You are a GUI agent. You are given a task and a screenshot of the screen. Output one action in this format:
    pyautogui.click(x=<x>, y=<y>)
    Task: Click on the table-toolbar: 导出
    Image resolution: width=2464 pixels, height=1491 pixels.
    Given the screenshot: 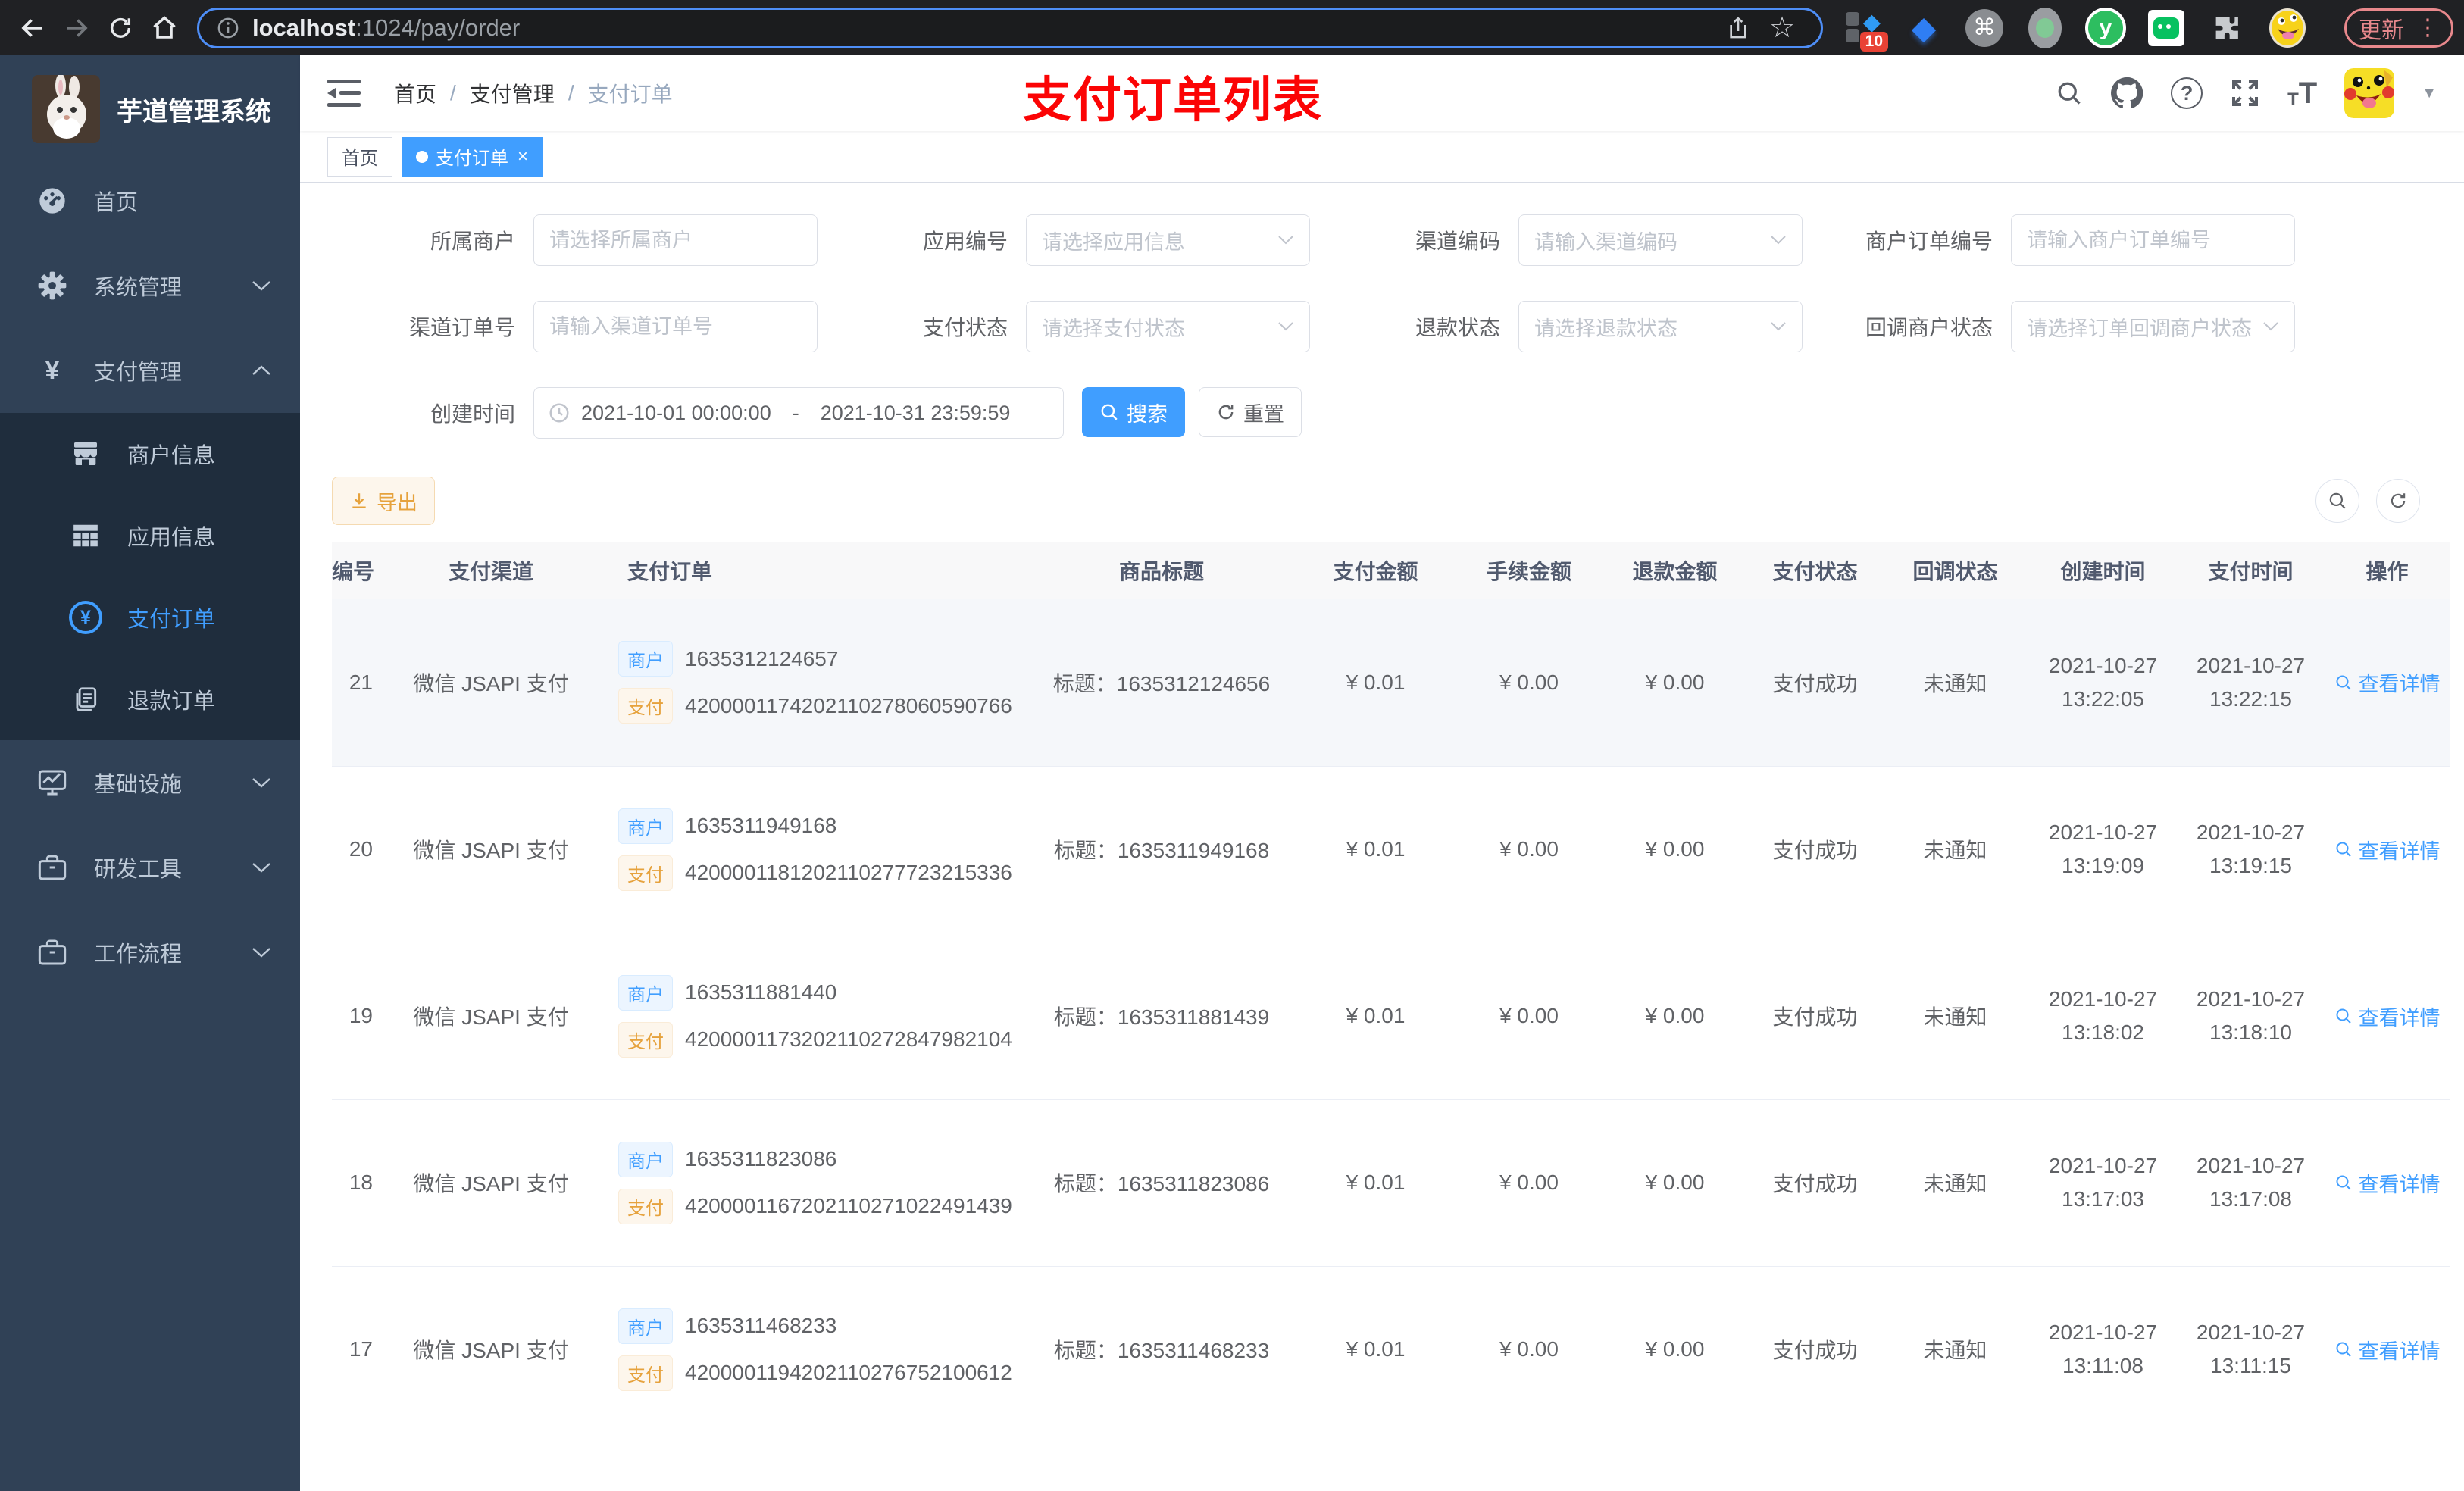 What is the action you would take?
    pyautogui.click(x=1382, y=501)
    